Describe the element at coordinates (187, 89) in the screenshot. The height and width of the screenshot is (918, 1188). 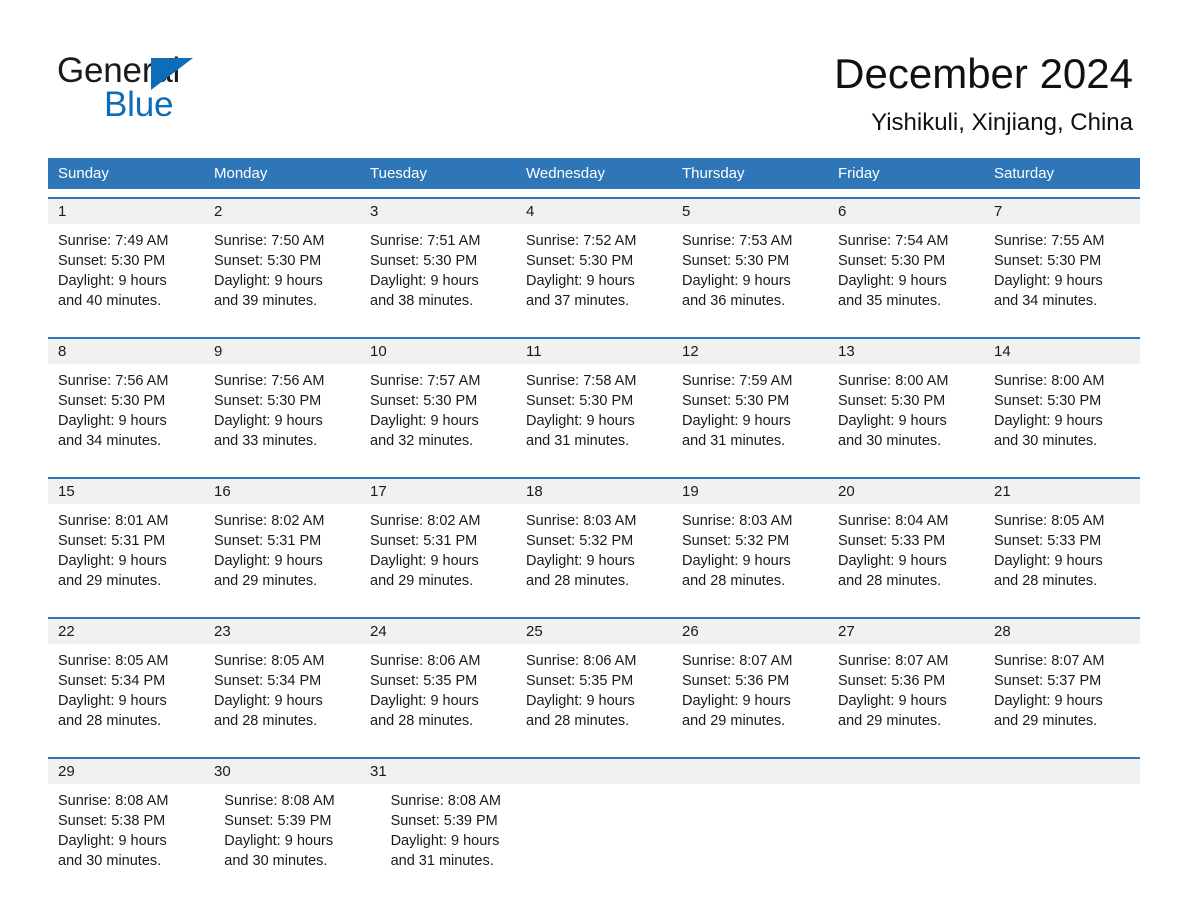
I see `generalblue-logo: General Blue` at that location.